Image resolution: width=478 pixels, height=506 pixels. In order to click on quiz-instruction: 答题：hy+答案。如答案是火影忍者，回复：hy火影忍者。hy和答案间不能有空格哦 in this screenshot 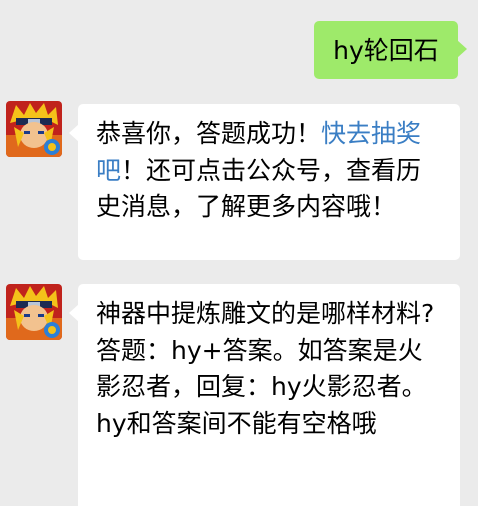, I will do `click(261, 386)`.